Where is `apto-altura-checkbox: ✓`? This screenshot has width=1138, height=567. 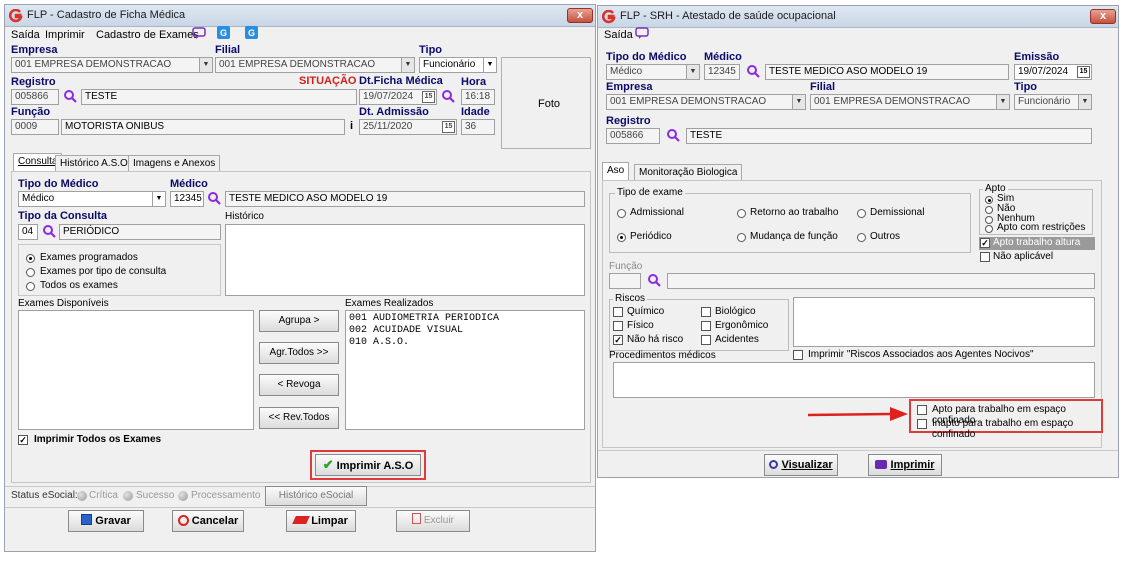 apto-altura-checkbox: ✓ is located at coordinates (985, 243).